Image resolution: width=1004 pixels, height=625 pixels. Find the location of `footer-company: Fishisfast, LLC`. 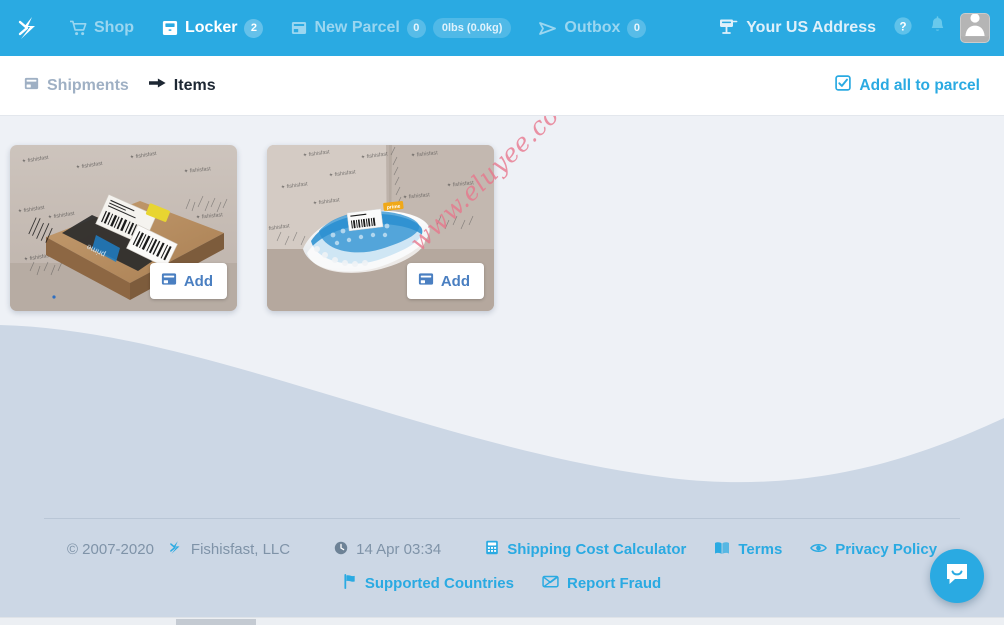

footer-company: Fishisfast, LLC is located at coordinates (236, 549).